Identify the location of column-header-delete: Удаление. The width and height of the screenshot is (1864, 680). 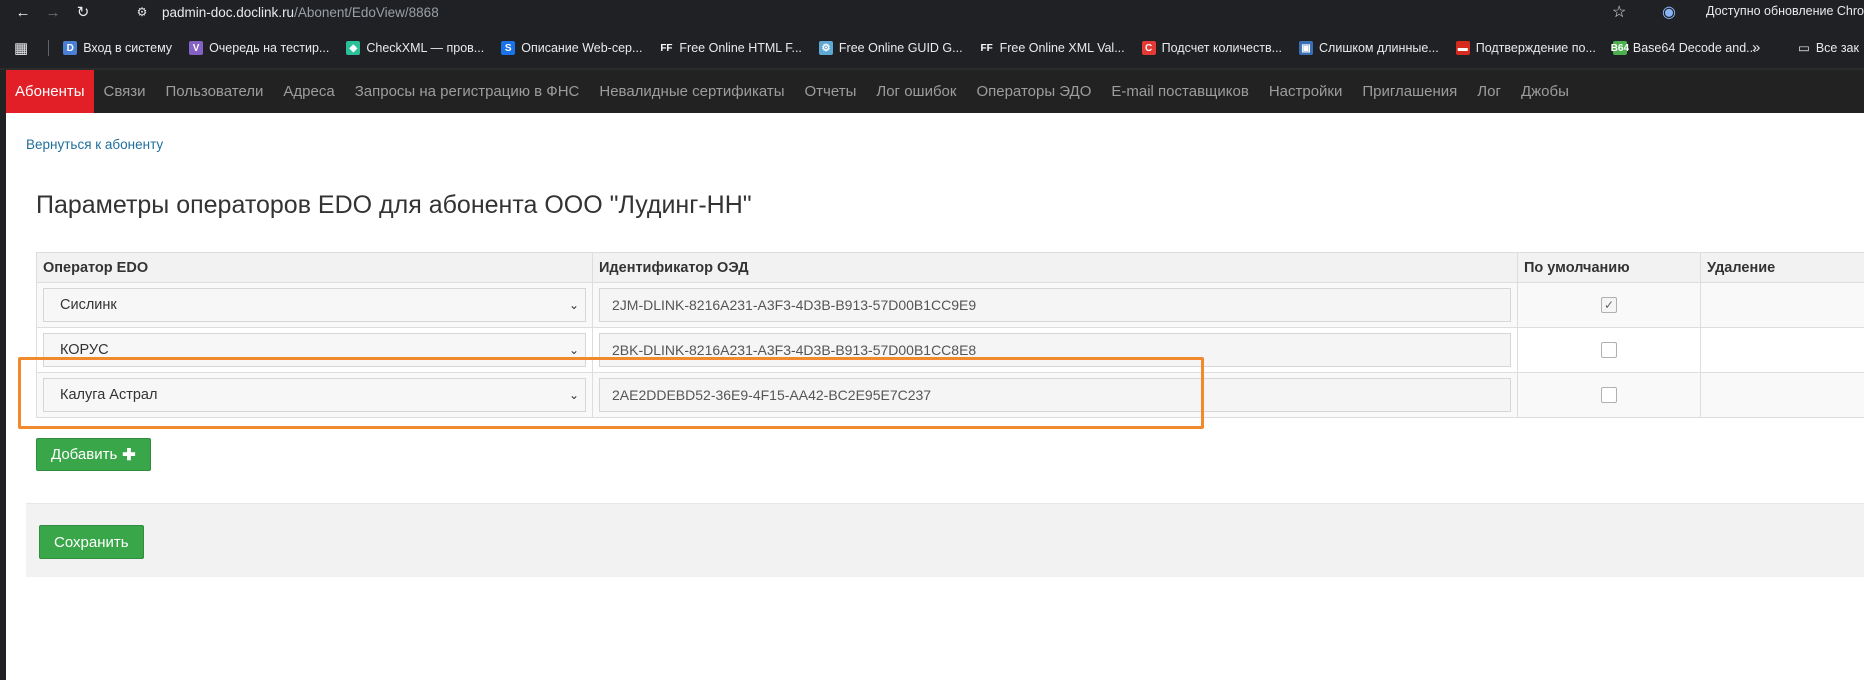
(1782, 267).